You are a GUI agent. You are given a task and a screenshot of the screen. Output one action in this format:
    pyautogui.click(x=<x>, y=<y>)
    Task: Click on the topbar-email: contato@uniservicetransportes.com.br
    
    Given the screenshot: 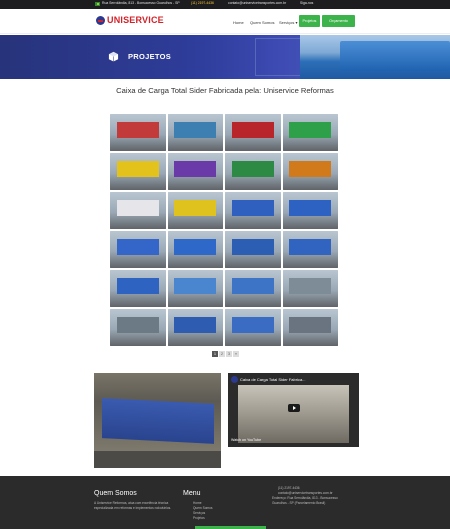 What is the action you would take?
    pyautogui.click(x=257, y=3)
    